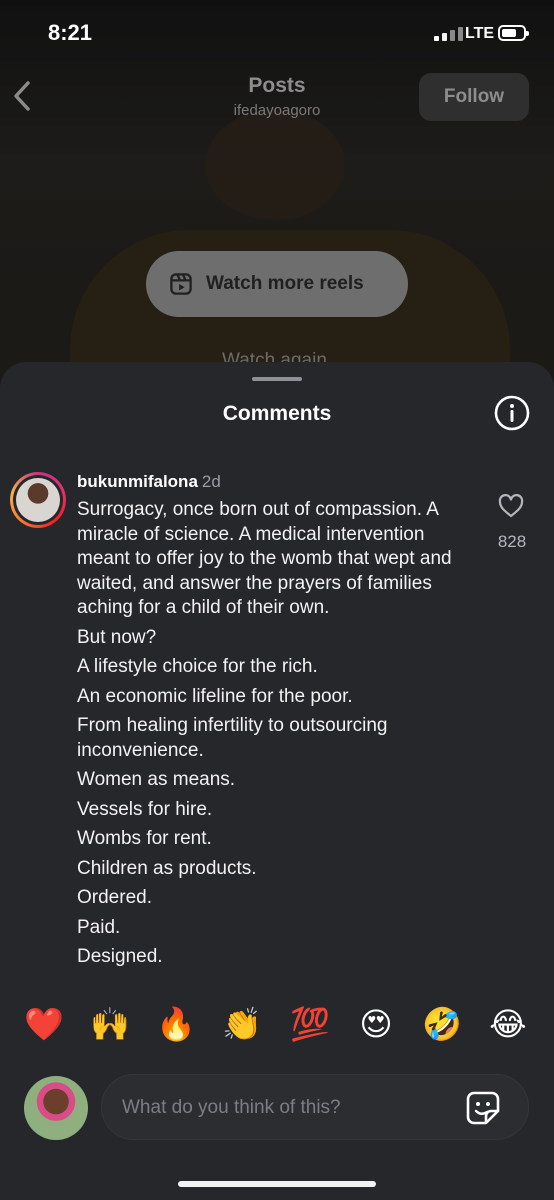 This screenshot has width=554, height=1200. Describe the element at coordinates (474, 97) in the screenshot. I see `follow-button: Follow` at that location.